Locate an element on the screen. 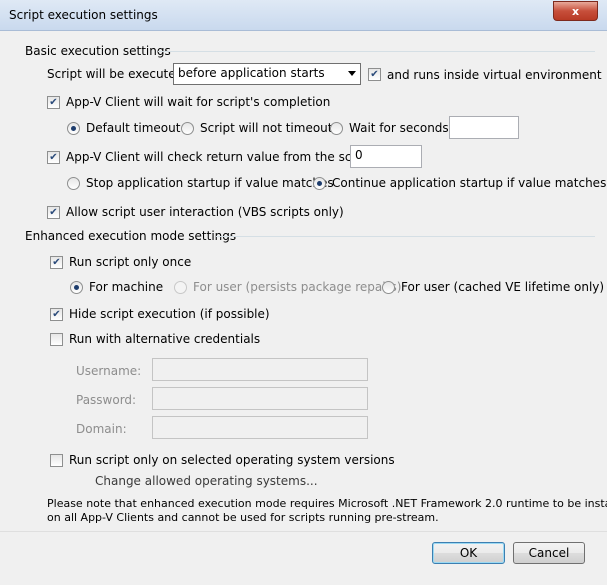  run-once-checkbox: ✔ is located at coordinates (56, 262).